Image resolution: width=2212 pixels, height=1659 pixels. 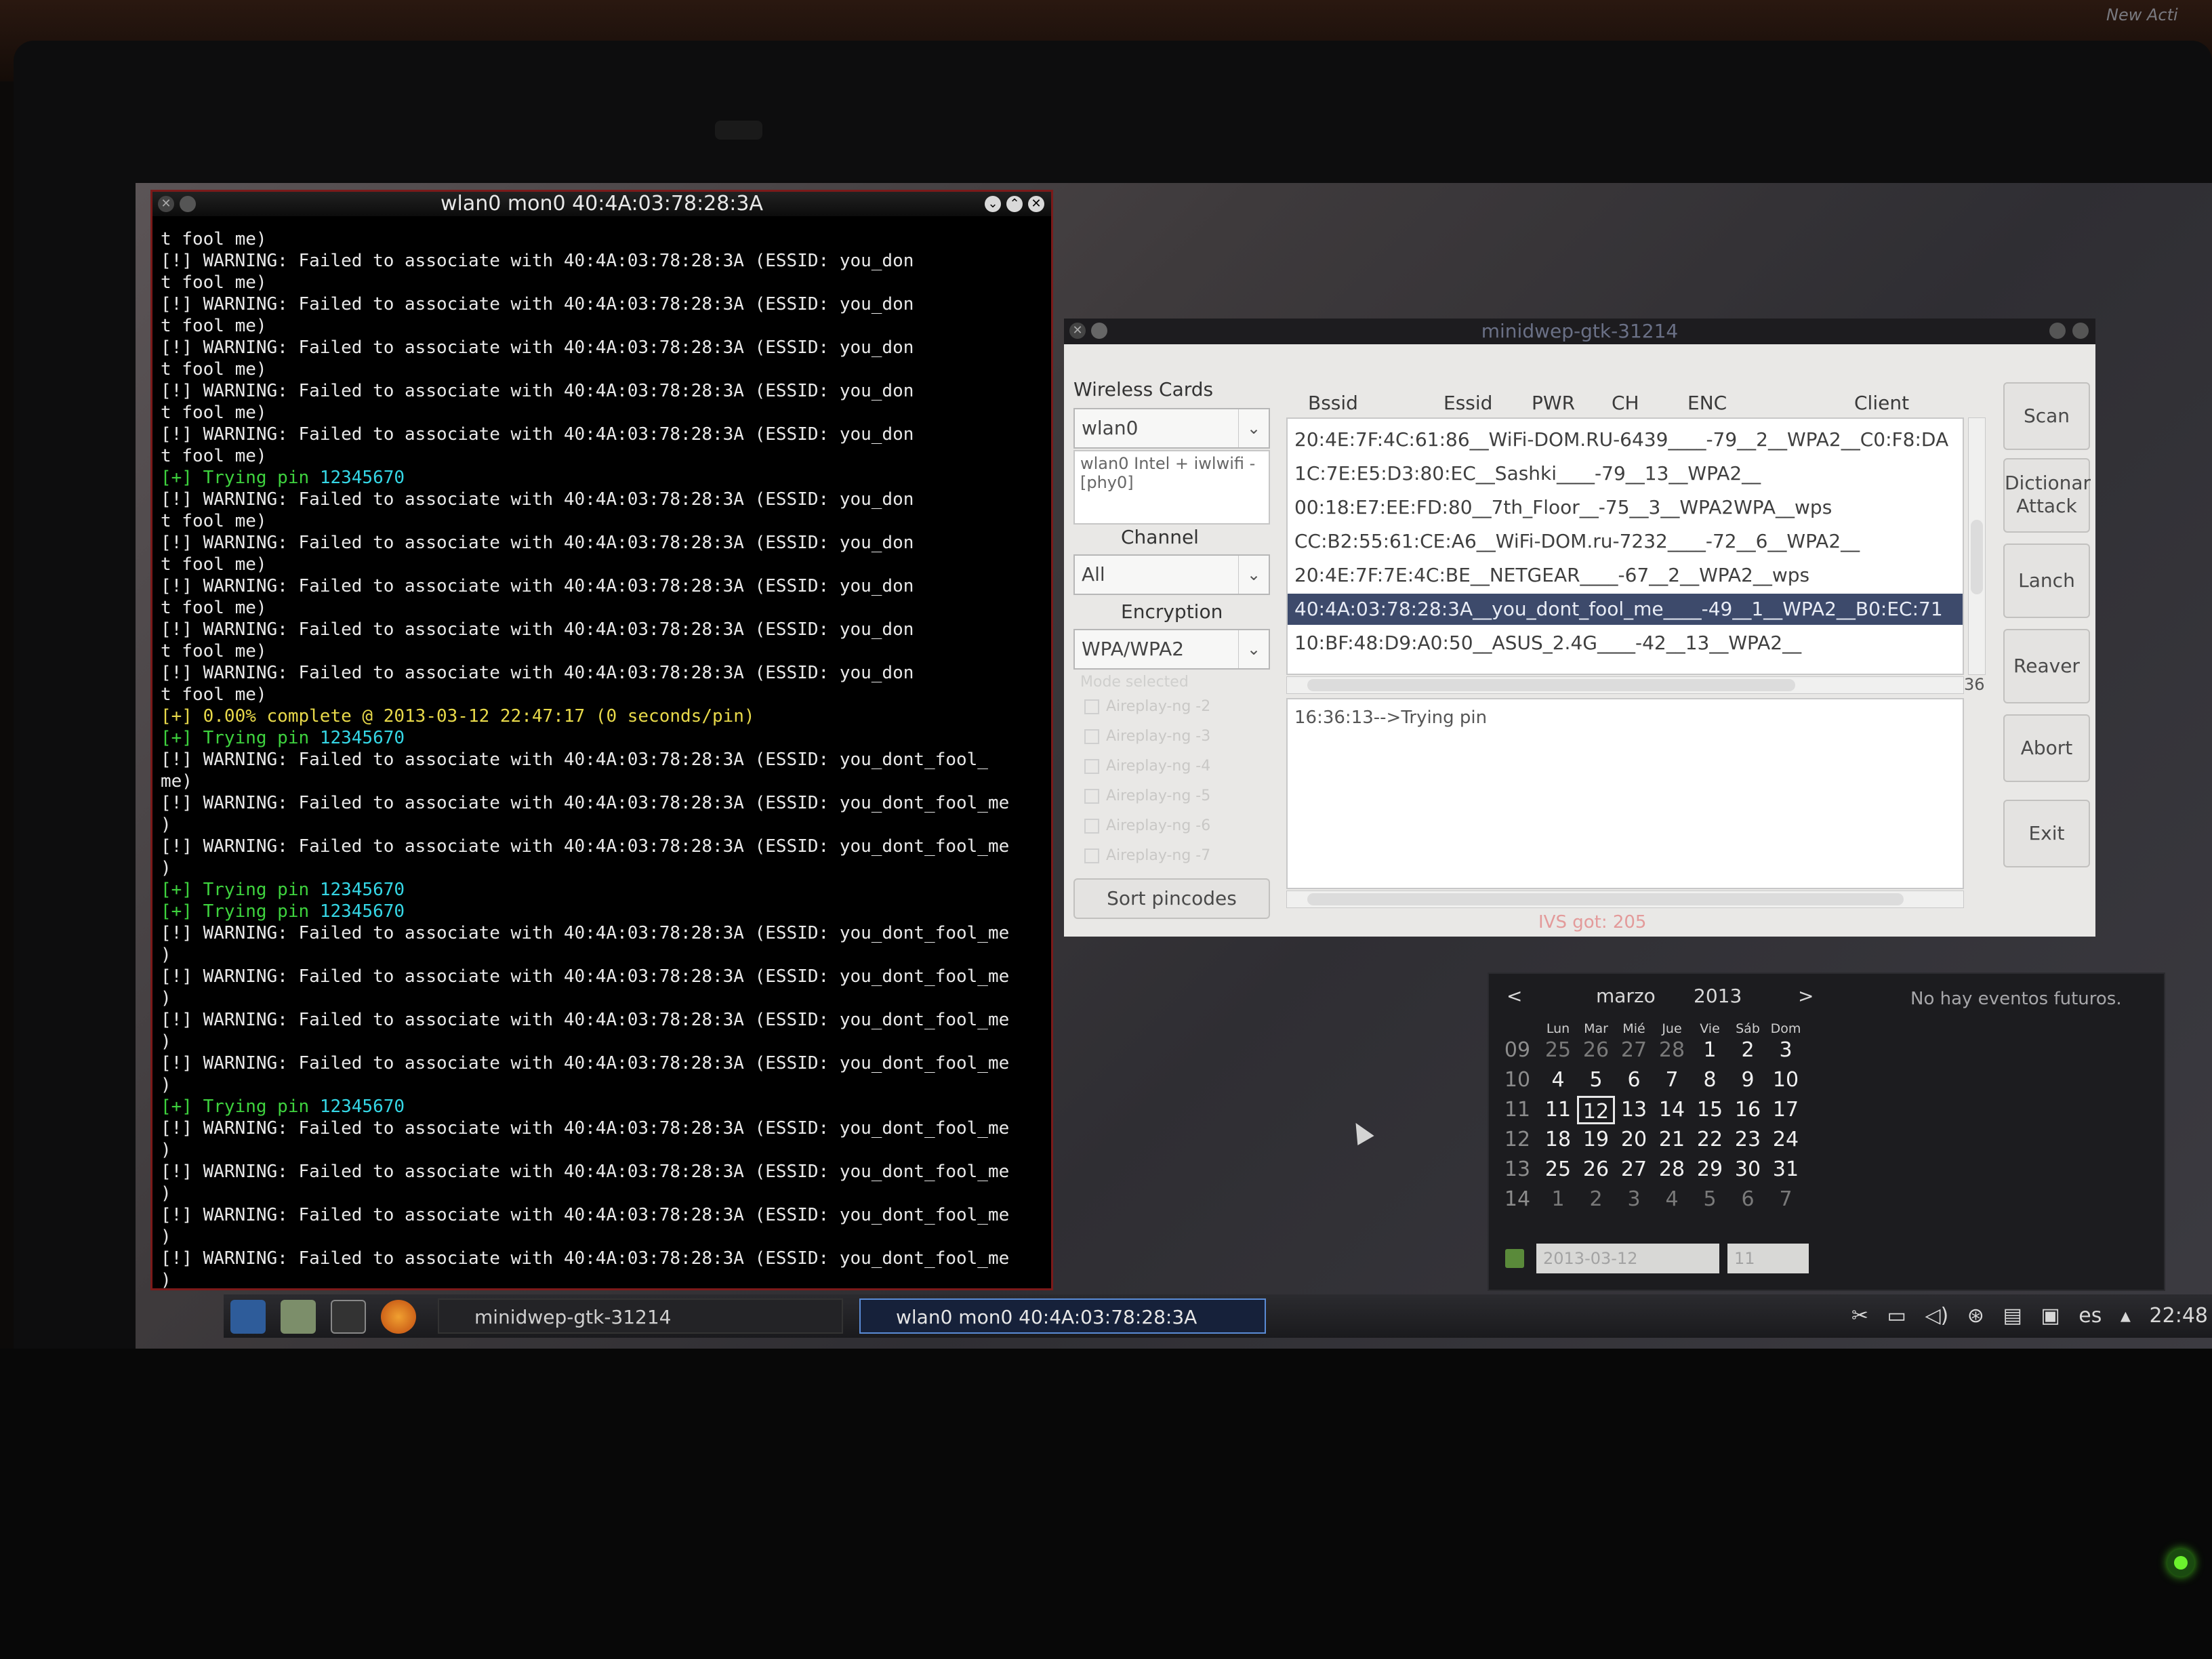 I want to click on keyboard-layout: es, so click(x=2090, y=1316).